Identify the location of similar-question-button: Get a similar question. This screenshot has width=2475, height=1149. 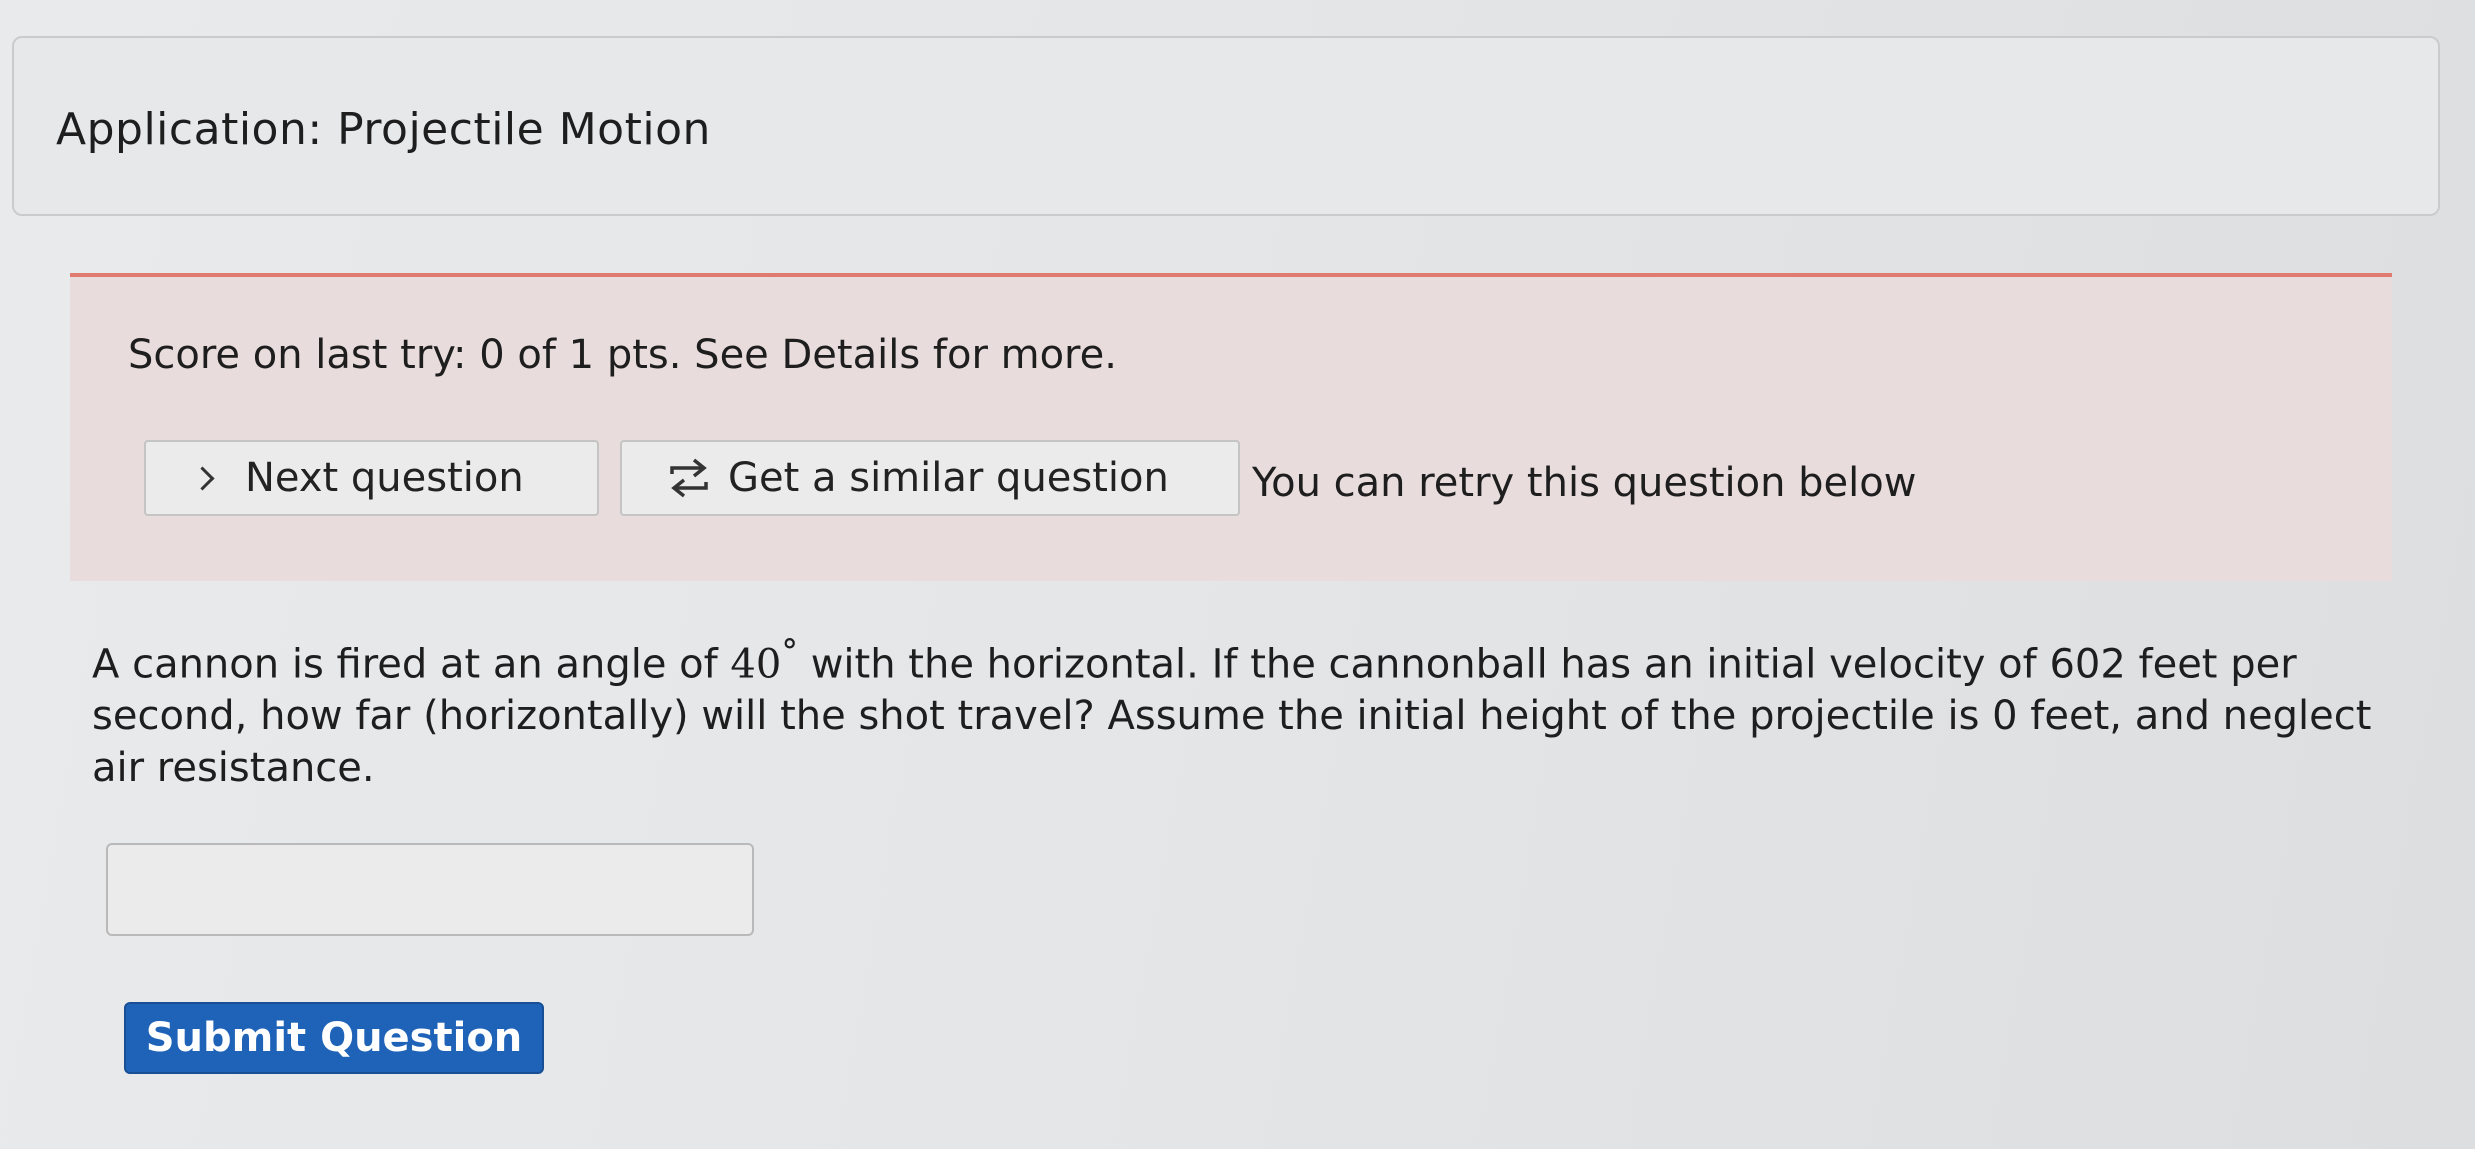
(930, 478).